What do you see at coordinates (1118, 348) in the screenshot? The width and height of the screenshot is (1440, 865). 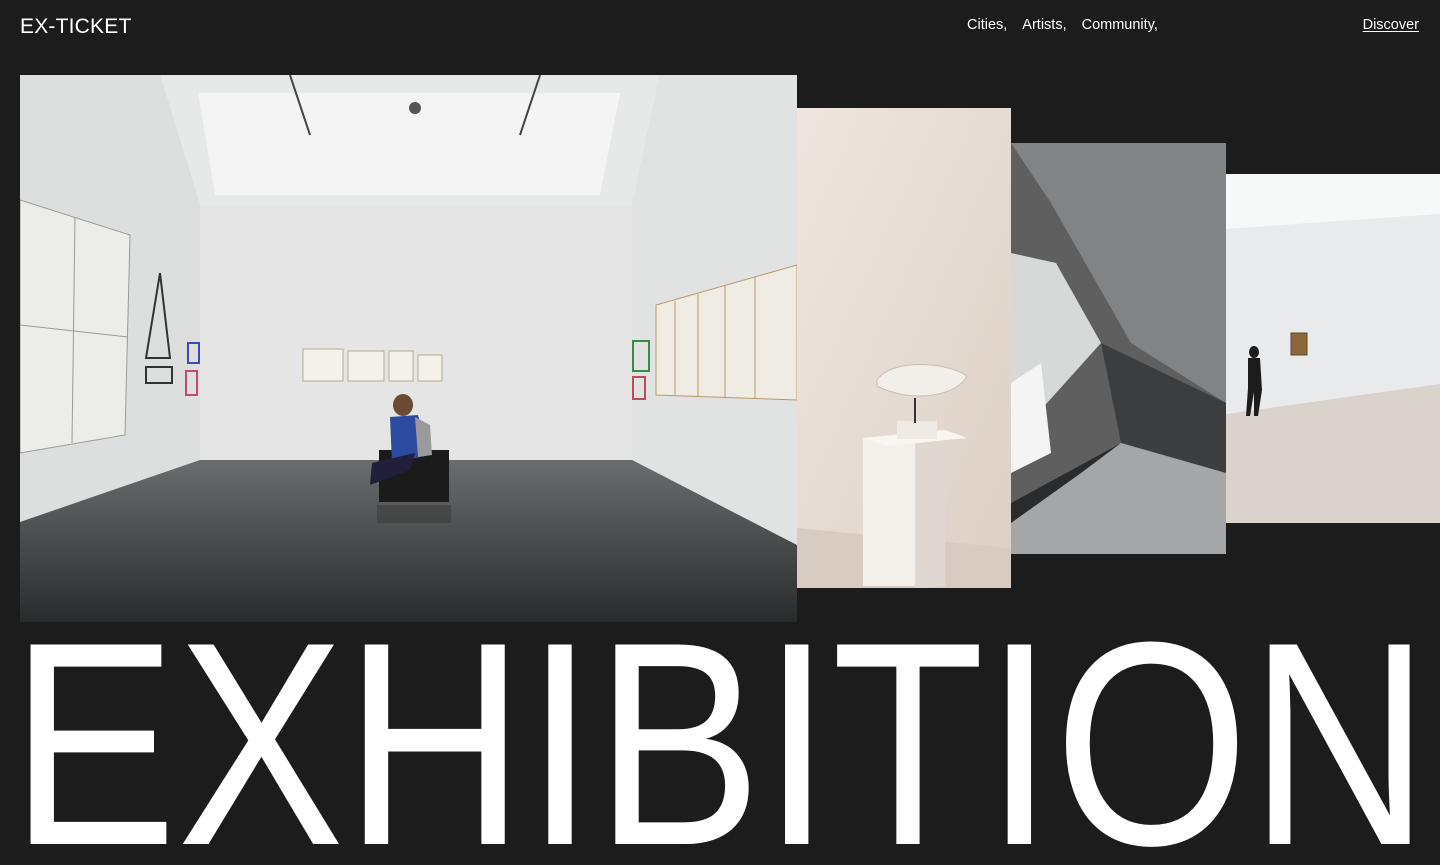 I see `architecture-abstract-photo` at bounding box center [1118, 348].